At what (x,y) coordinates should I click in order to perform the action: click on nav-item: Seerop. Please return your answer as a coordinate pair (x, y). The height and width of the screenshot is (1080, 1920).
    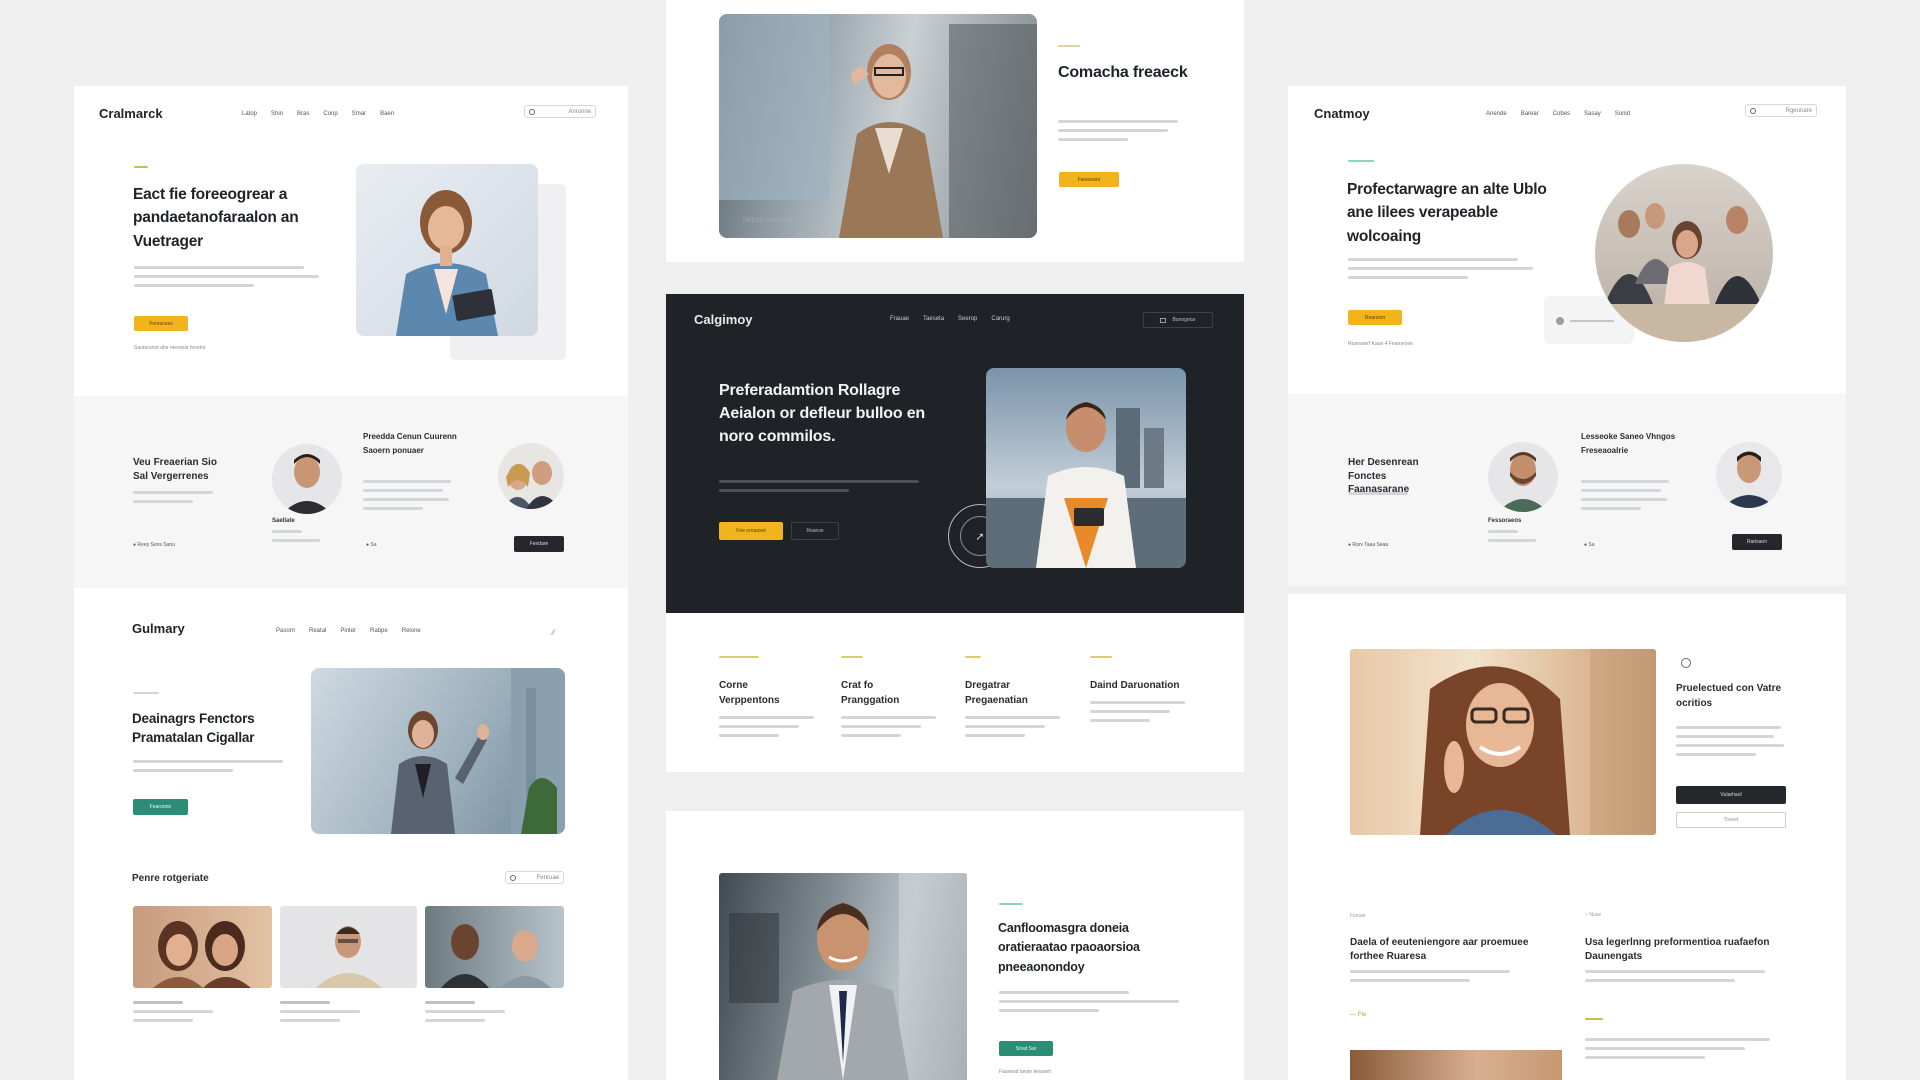
    Looking at the image, I should click on (967, 319).